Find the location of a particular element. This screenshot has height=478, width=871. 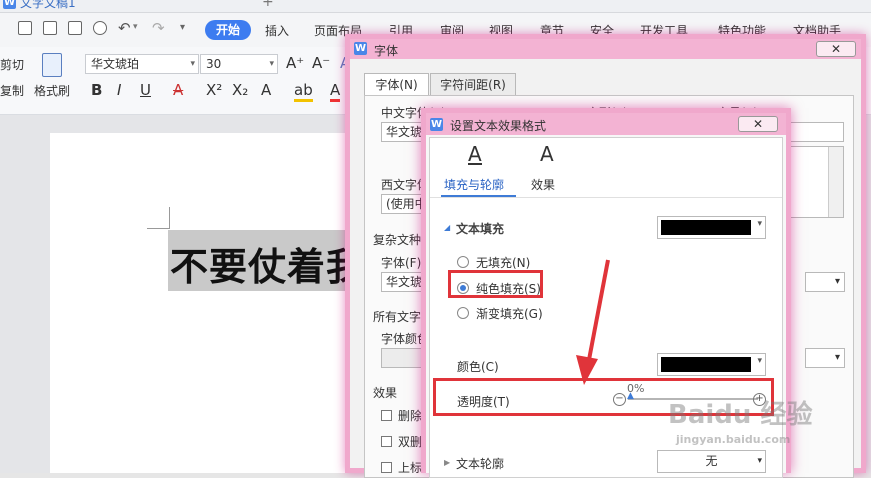

superscript-button: X² is located at coordinates (214, 90).